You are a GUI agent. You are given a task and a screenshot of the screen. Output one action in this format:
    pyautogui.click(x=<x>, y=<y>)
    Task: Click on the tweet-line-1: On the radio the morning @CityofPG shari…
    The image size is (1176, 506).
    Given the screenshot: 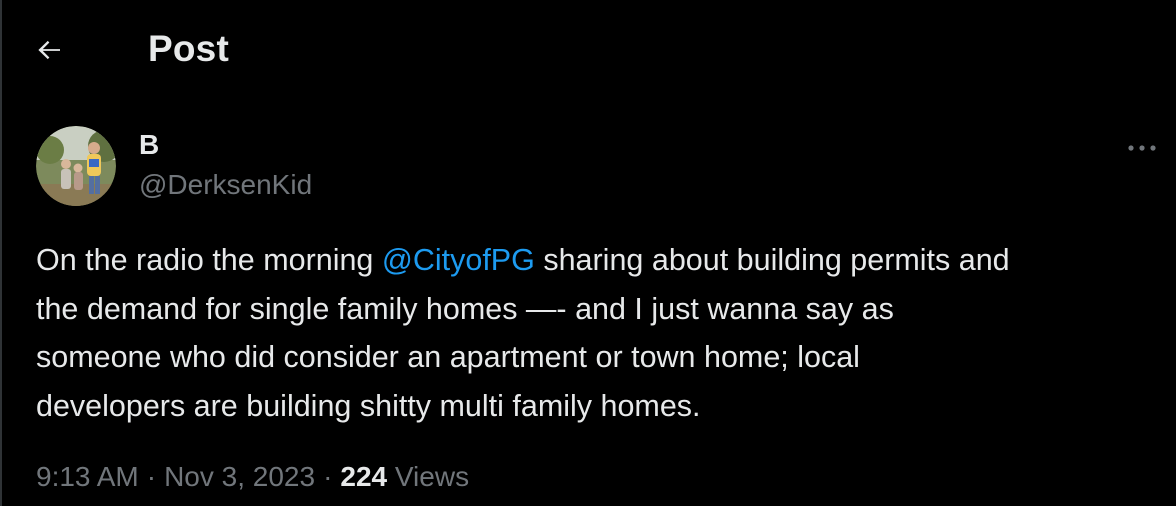 What is the action you would take?
    pyautogui.click(x=601, y=260)
    